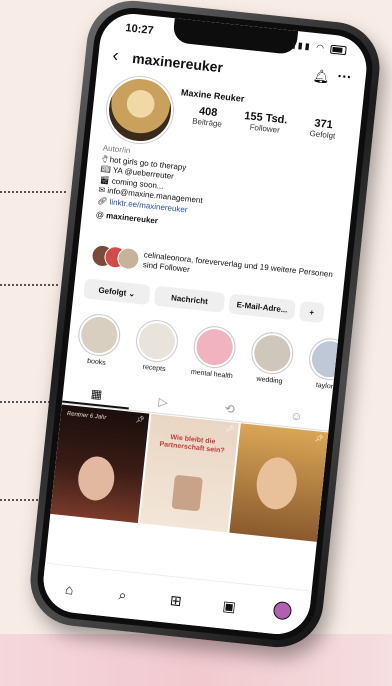 The width and height of the screenshot is (392, 686). I want to click on more-icon: ···, so click(345, 76).